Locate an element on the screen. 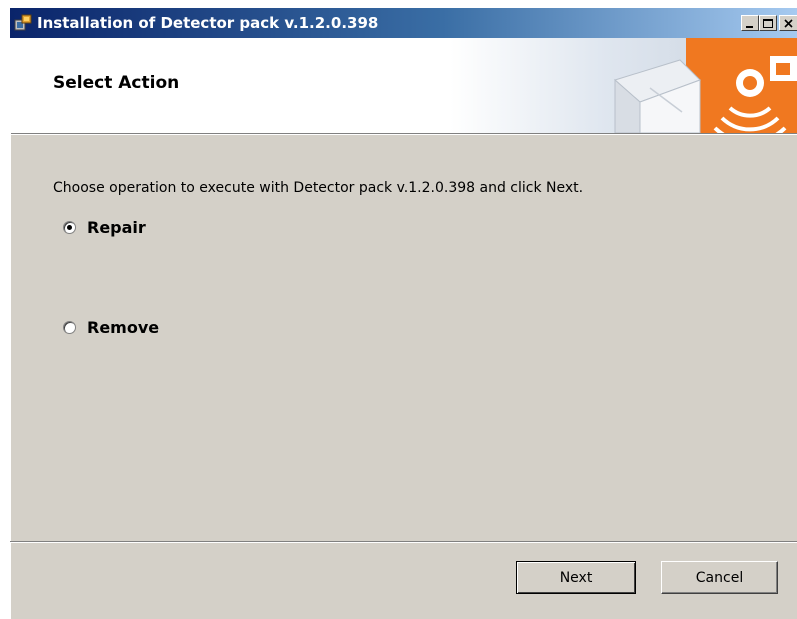 This screenshot has height=619, width=797. maximize-icon is located at coordinates (768, 23).